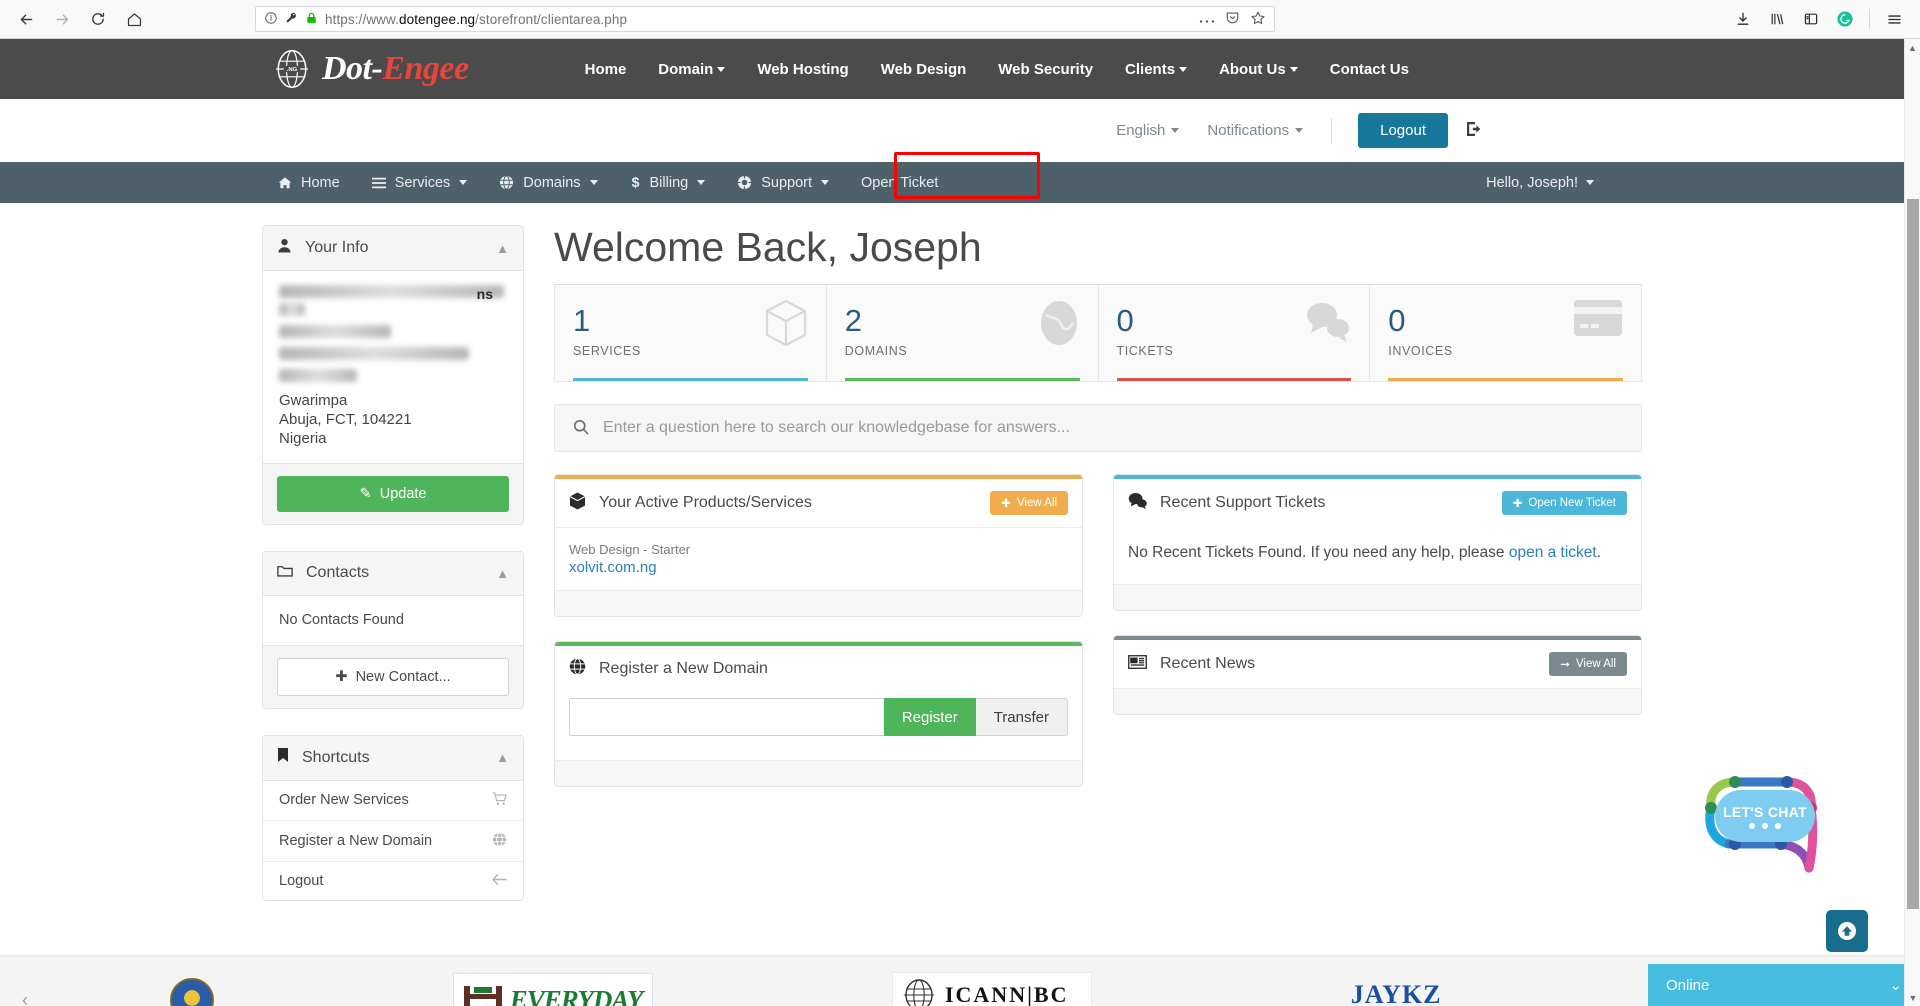  I want to click on contacts-header: Contacts ▲, so click(393, 573).